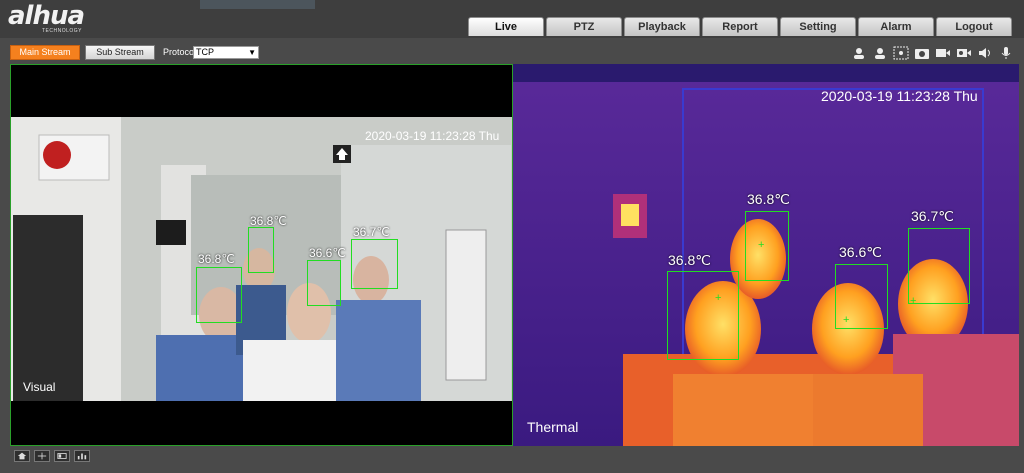 The height and width of the screenshot is (473, 1024). Describe the element at coordinates (82, 456) in the screenshot. I see `stats-icon` at that location.